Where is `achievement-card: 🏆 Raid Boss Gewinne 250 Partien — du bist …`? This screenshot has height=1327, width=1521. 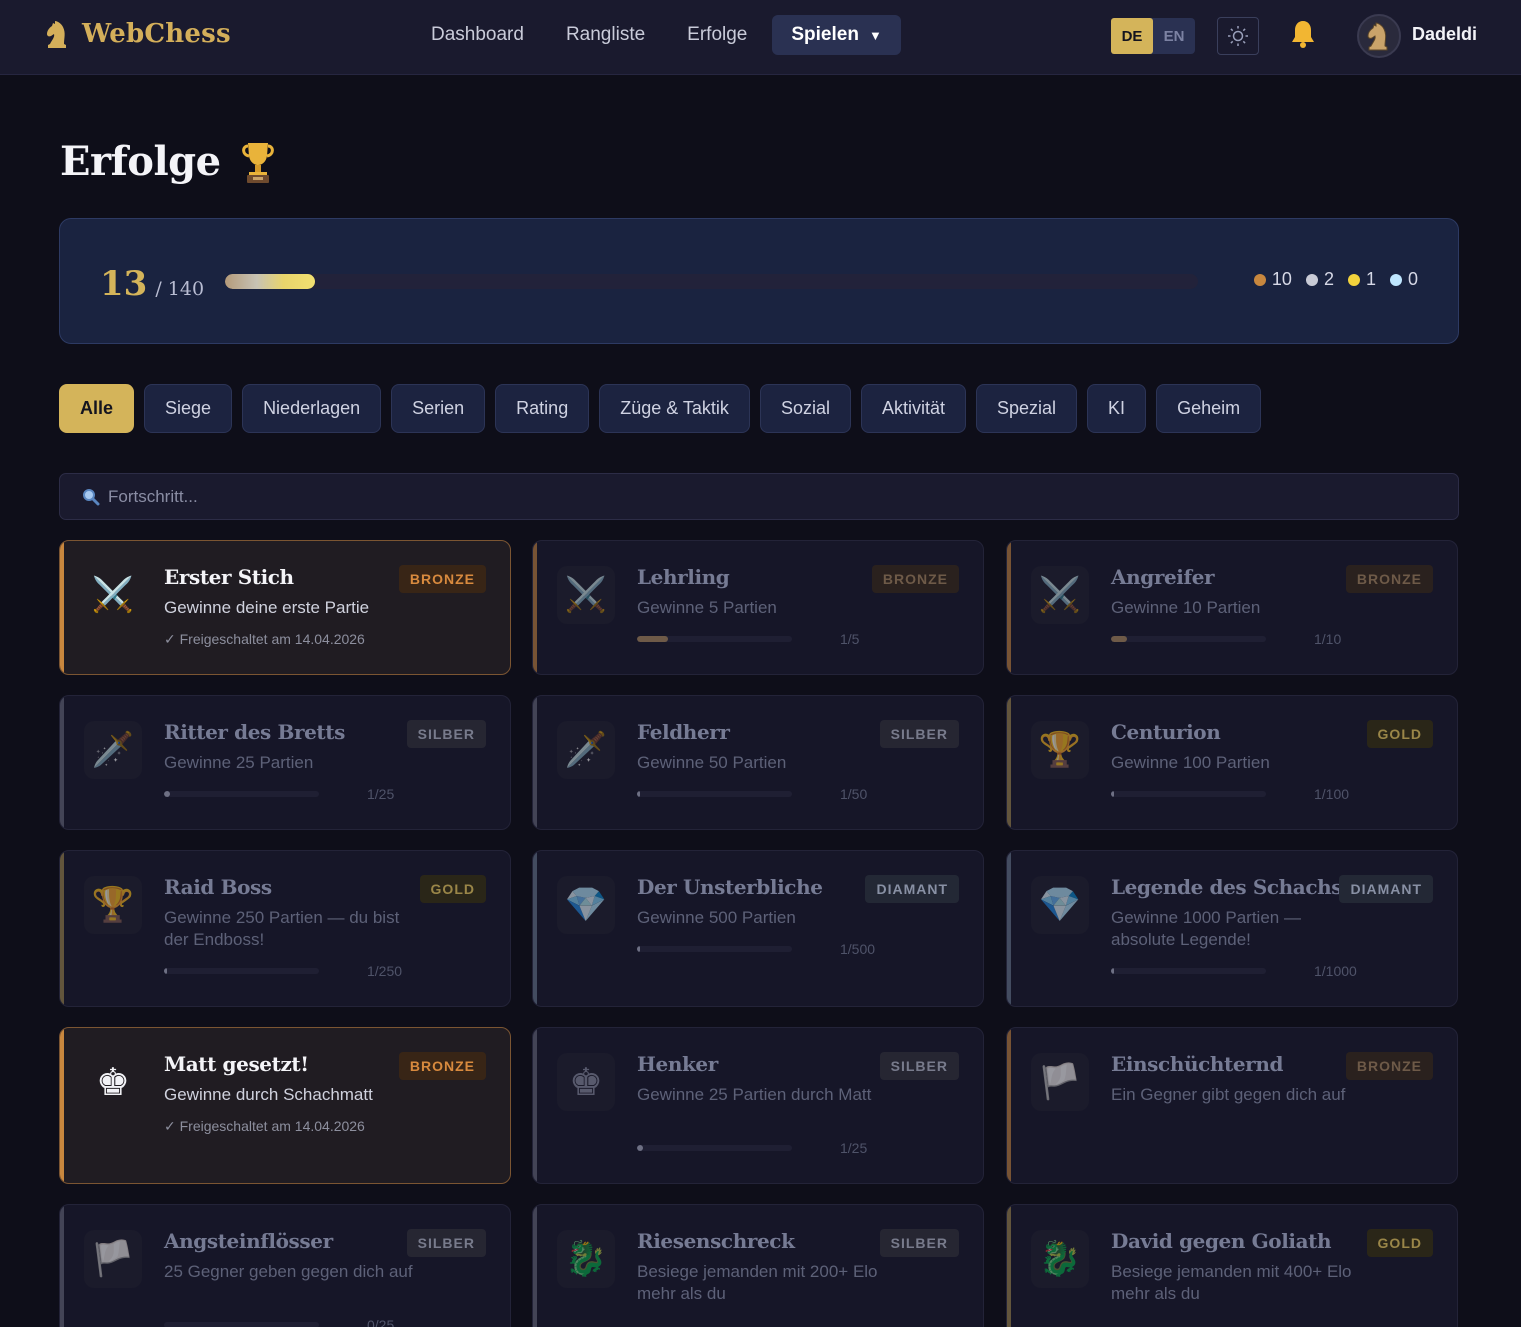 achievement-card: 🏆 Raid Boss Gewinne 250 Partien — du bist … is located at coordinates (285, 928).